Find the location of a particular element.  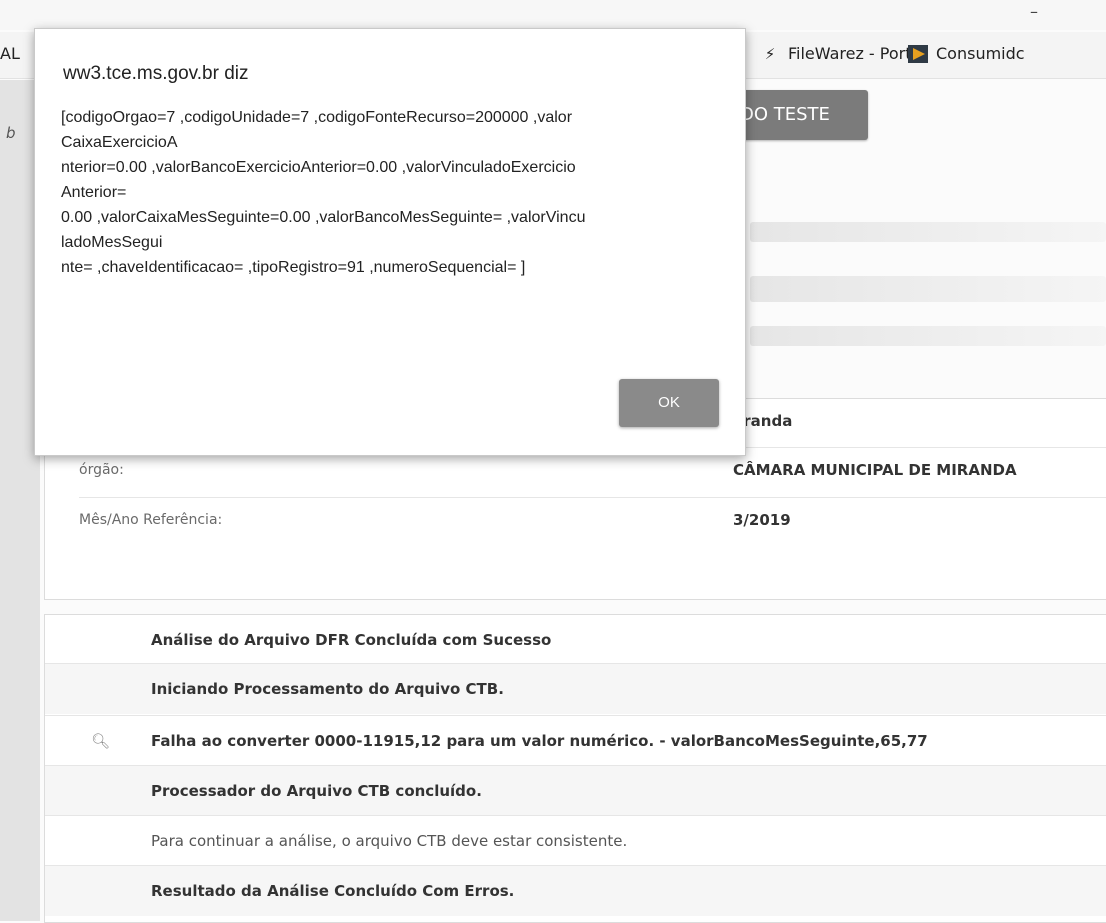

bookmark-consumidor-label: Consumidc is located at coordinates (980, 53).